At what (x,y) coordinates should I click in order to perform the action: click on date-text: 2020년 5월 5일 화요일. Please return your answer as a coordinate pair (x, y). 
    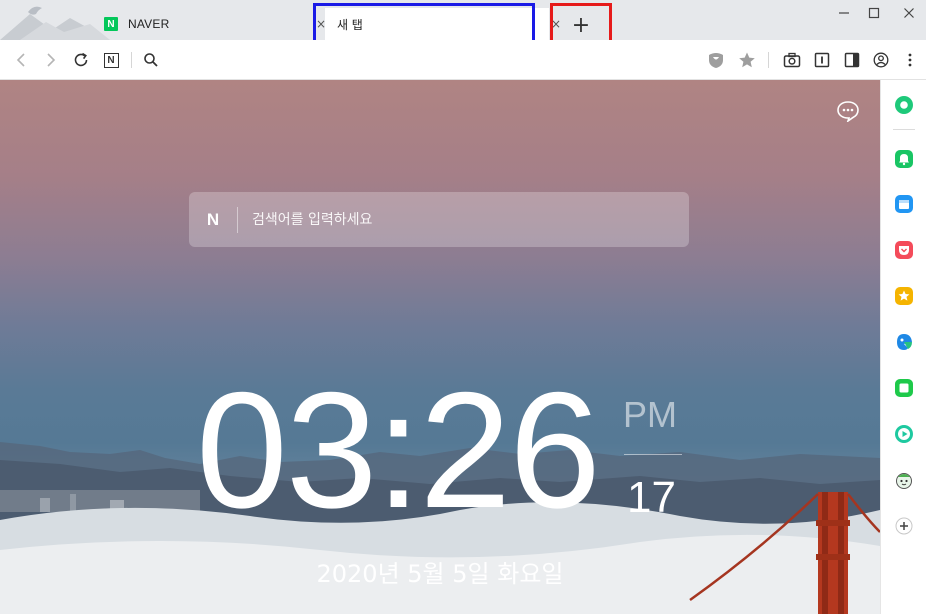
    Looking at the image, I should click on (440, 574).